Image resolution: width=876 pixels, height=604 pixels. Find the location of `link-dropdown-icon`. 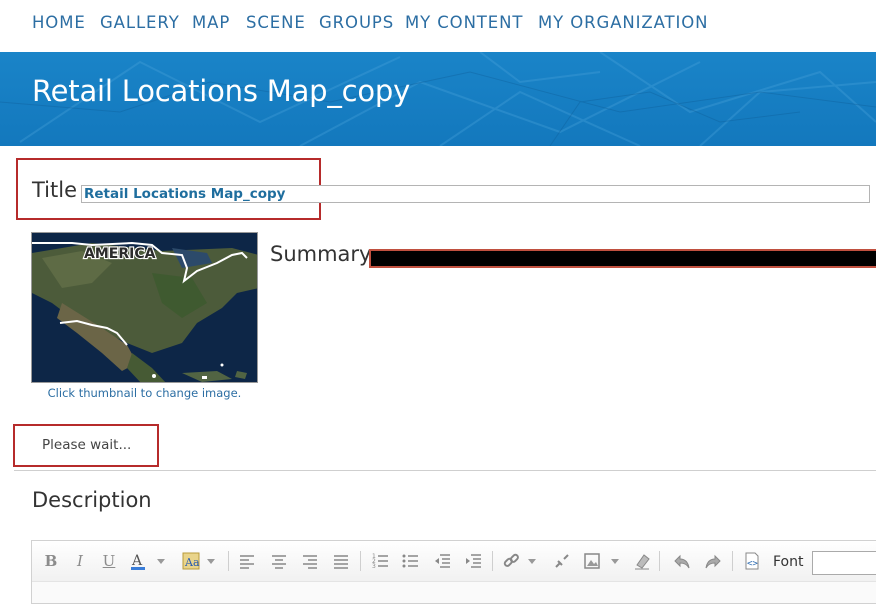

link-dropdown-icon is located at coordinates (532, 561).